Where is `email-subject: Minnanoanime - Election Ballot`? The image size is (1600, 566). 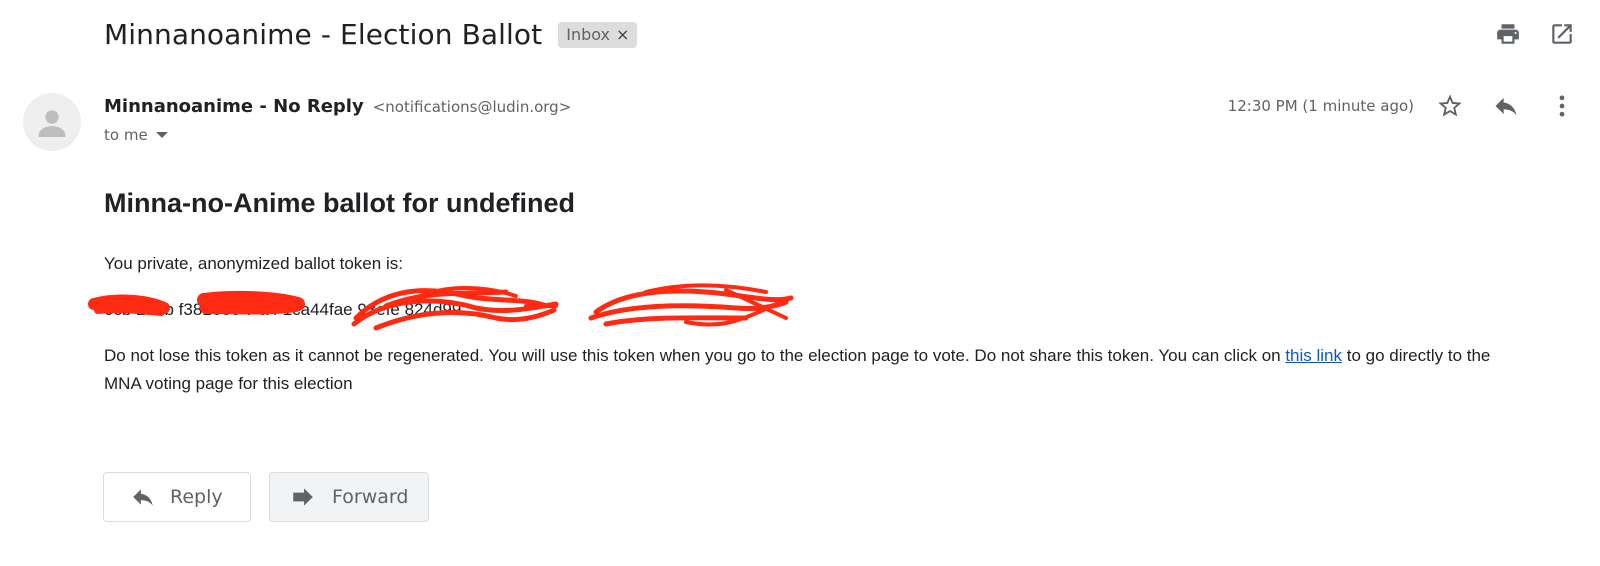 email-subject: Minnanoanime - Election Ballot is located at coordinates (323, 34).